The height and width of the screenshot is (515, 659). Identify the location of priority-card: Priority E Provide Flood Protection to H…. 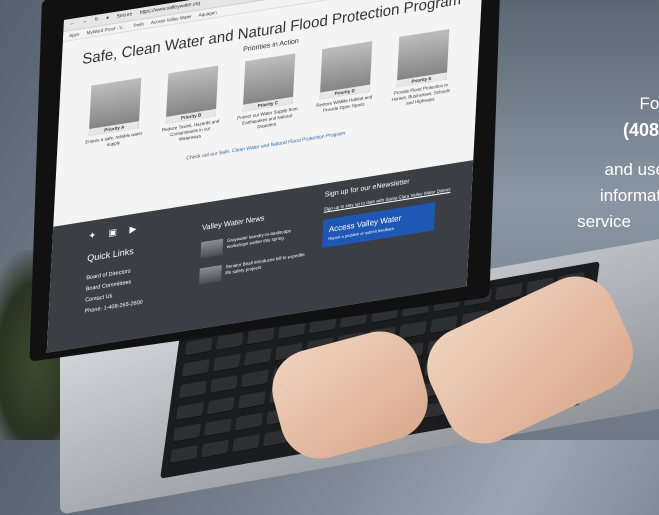
(422, 68).